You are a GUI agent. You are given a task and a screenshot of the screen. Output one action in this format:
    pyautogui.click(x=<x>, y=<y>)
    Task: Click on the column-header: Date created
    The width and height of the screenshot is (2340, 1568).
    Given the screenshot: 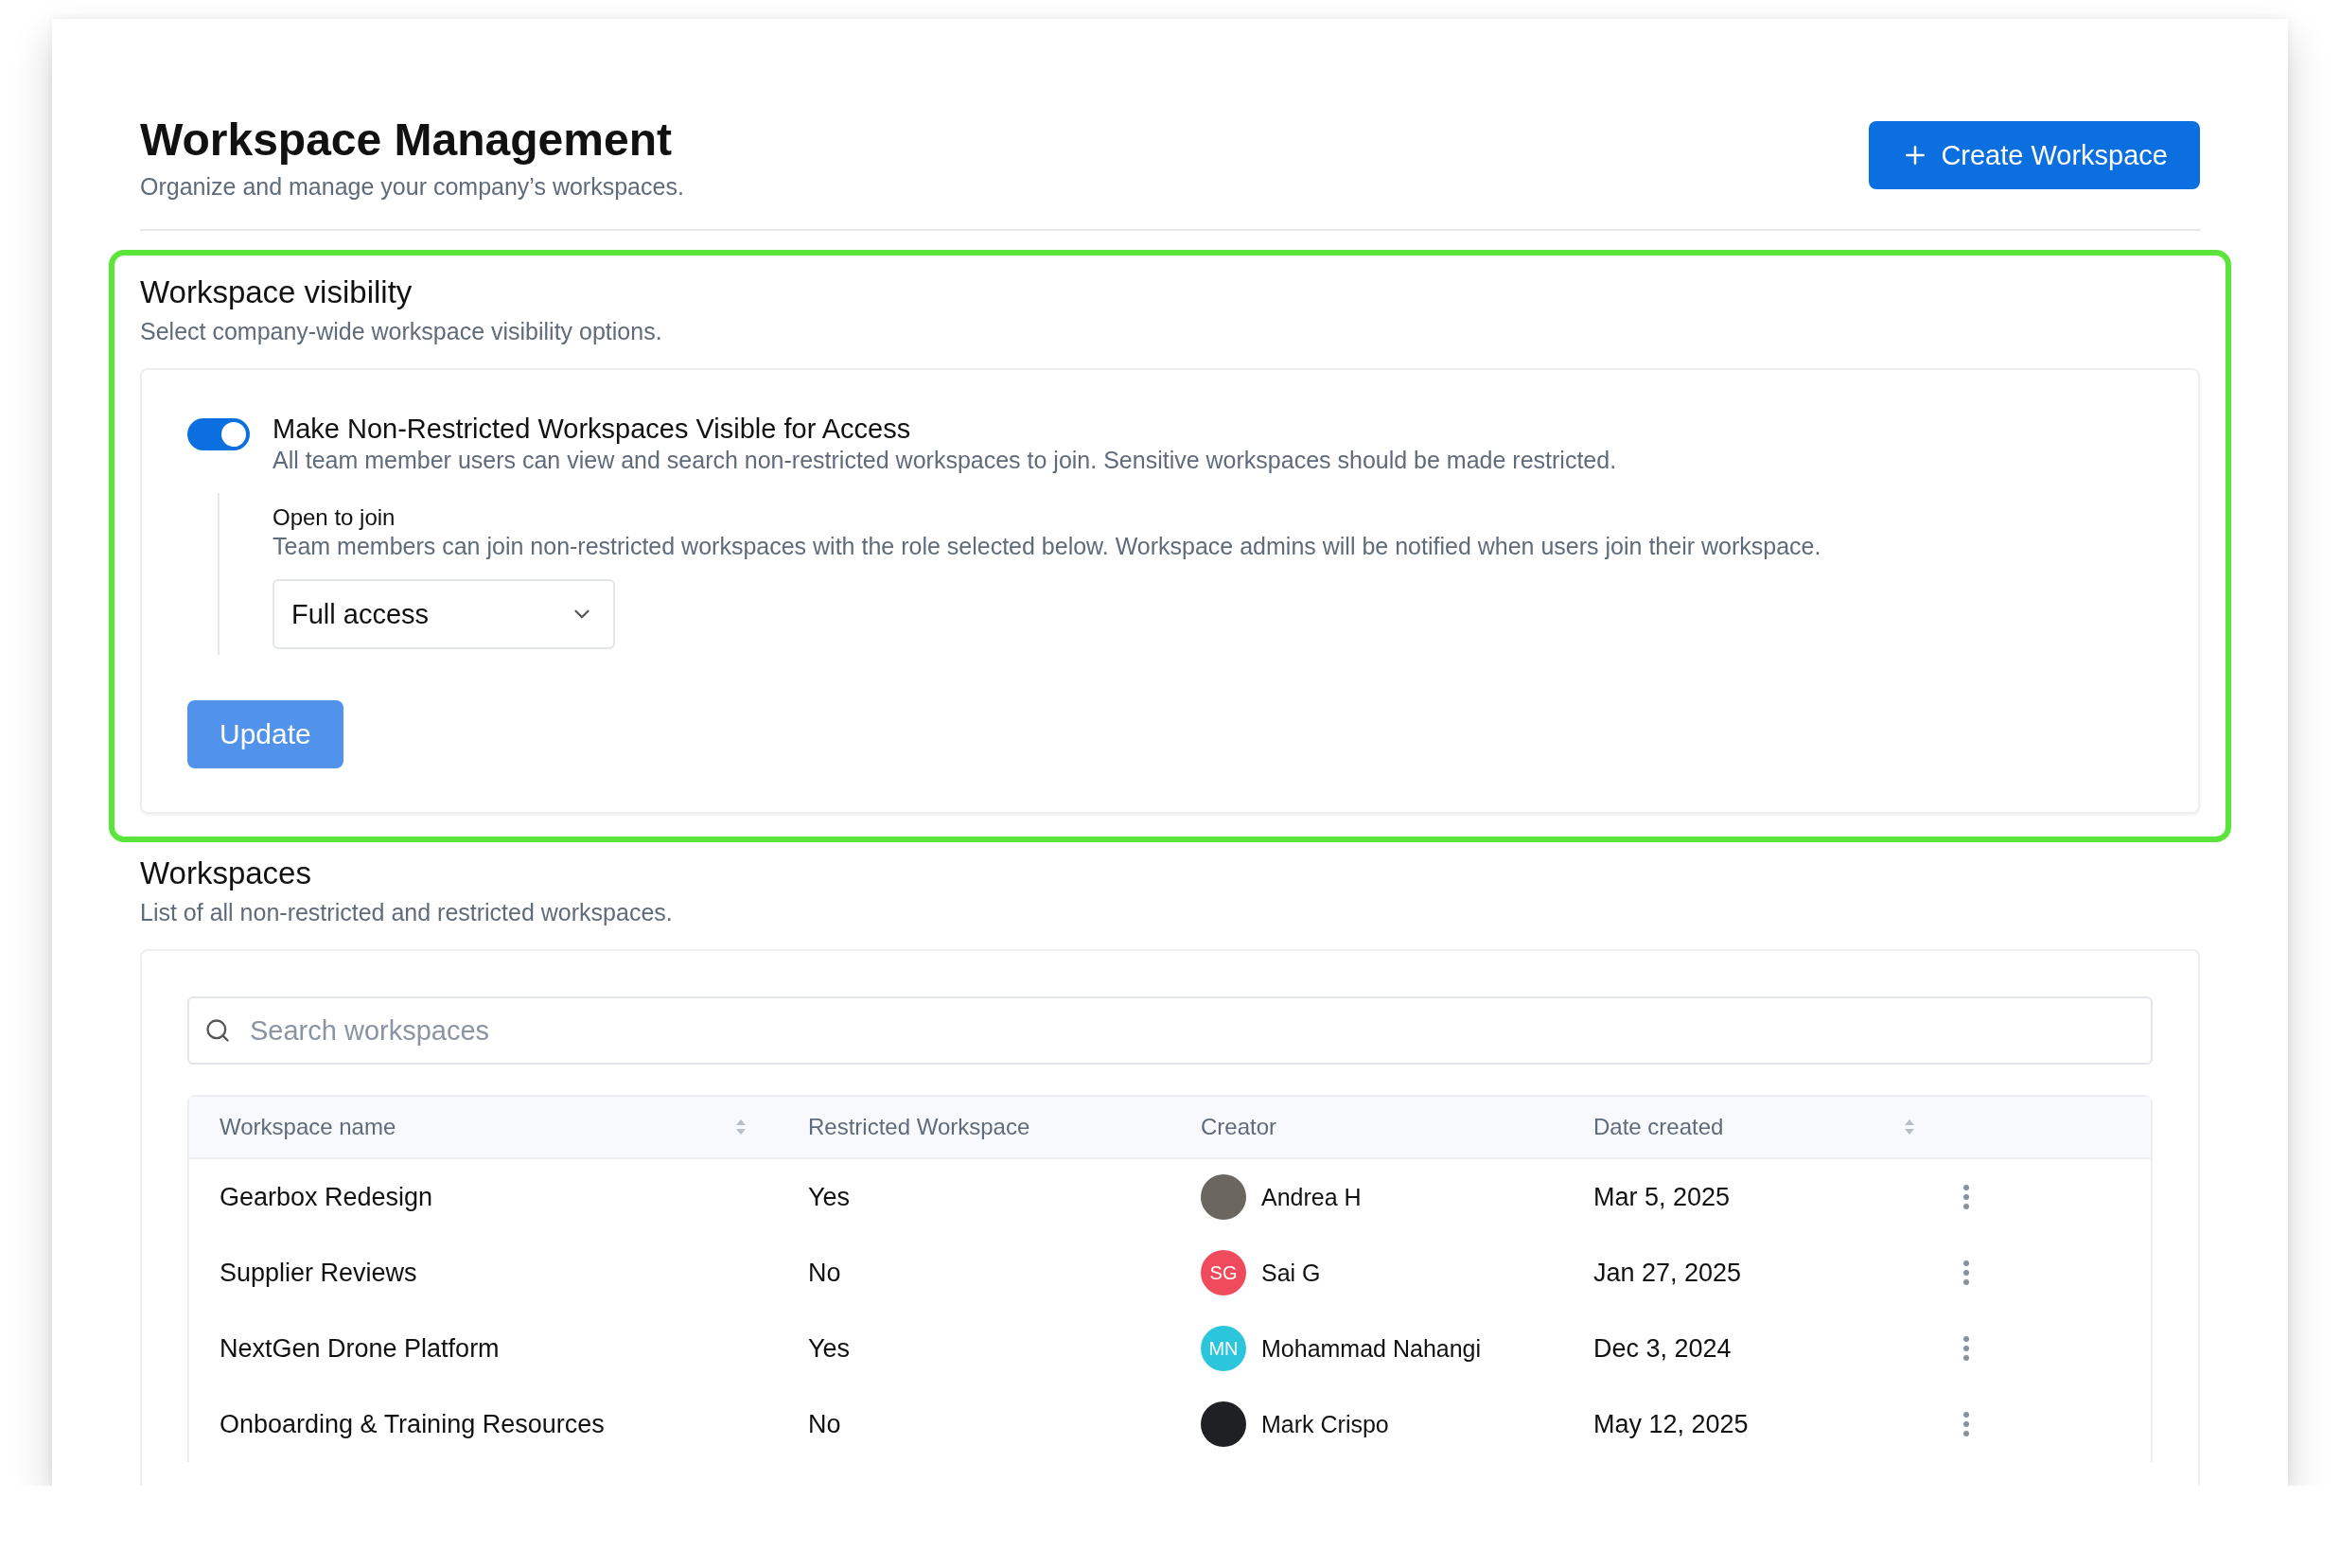 What is the action you would take?
    pyautogui.click(x=1658, y=1127)
    